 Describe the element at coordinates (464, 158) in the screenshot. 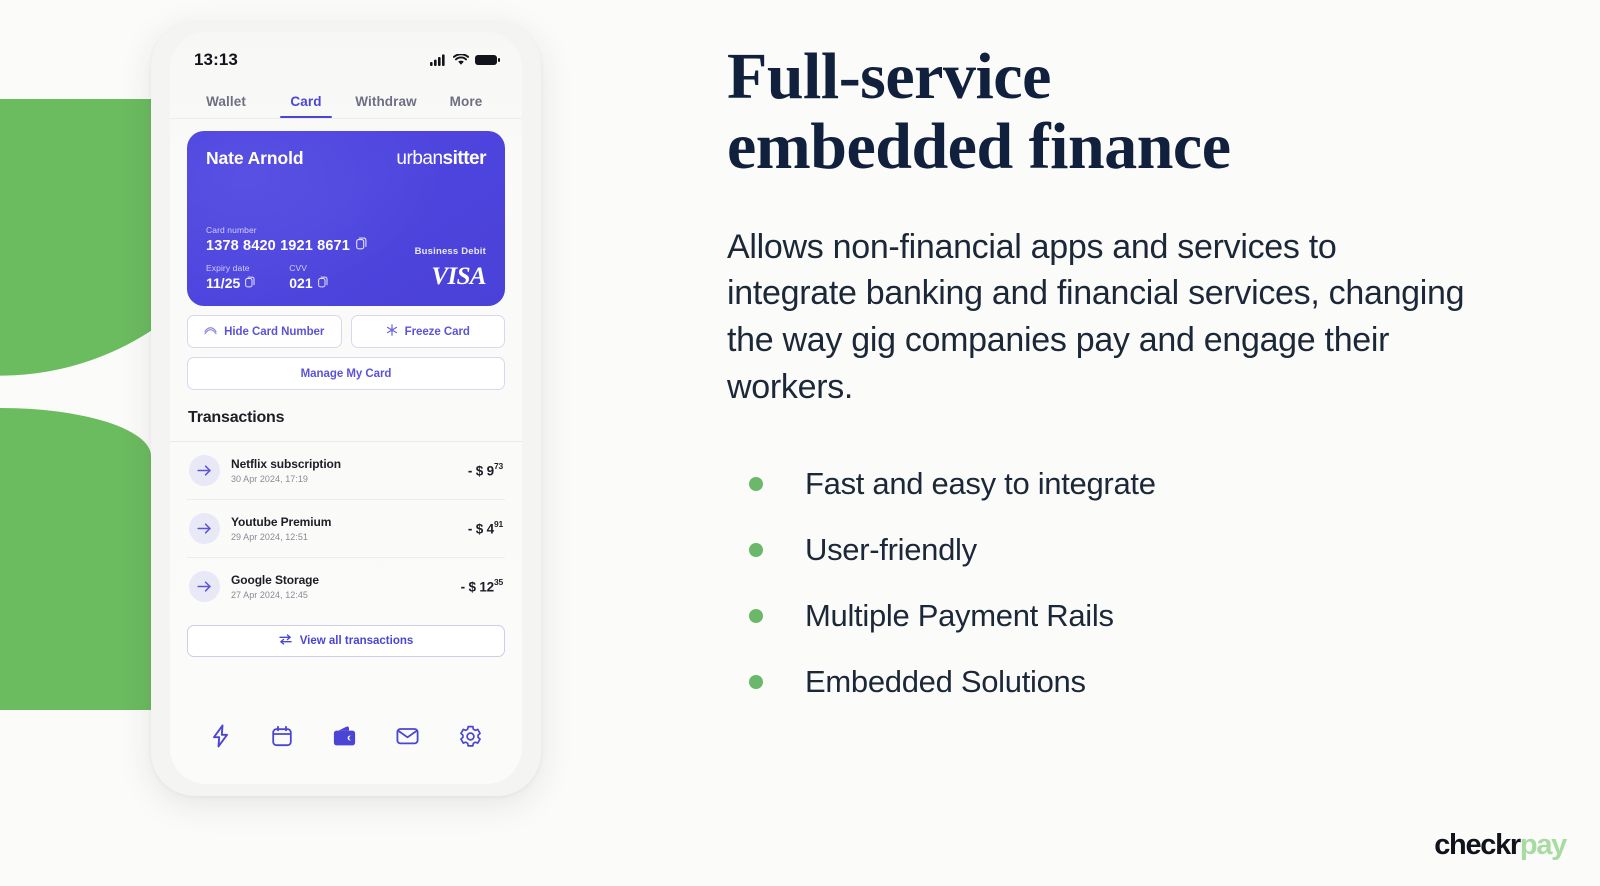

I see `brand-suffix: sitter` at that location.